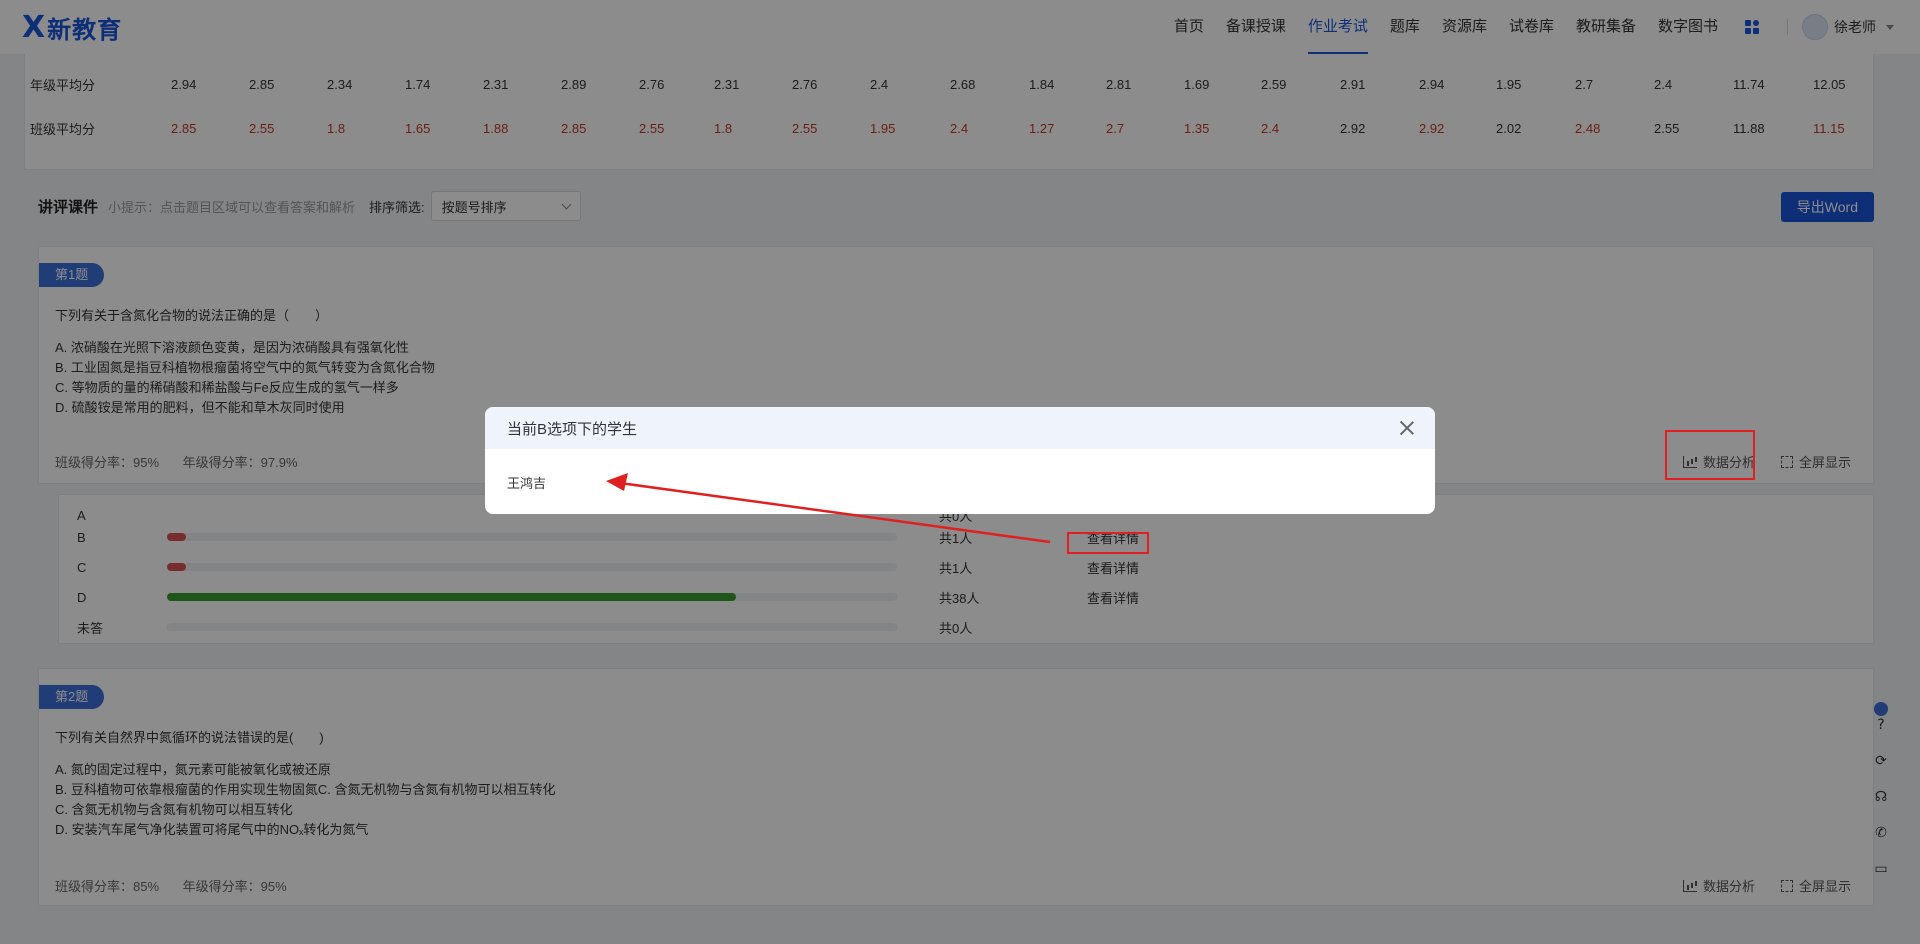 The height and width of the screenshot is (944, 1920). I want to click on modal-body: 王鸿吉, so click(960, 470).